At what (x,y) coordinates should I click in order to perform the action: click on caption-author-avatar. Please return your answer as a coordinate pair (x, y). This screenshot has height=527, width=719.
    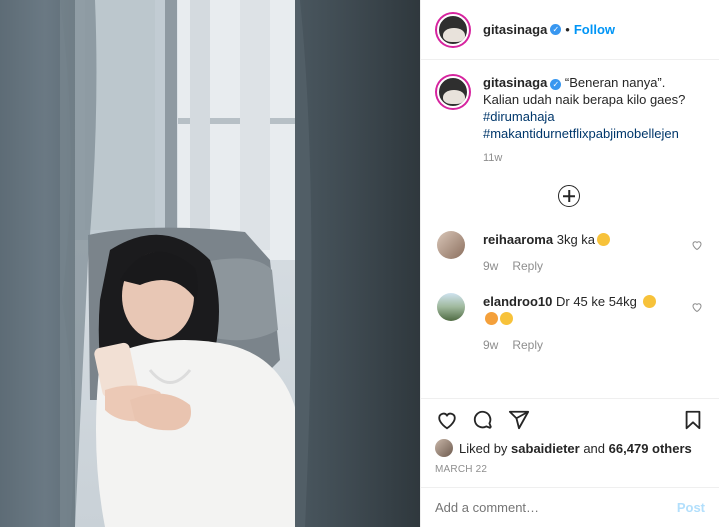
    Looking at the image, I should click on (453, 92).